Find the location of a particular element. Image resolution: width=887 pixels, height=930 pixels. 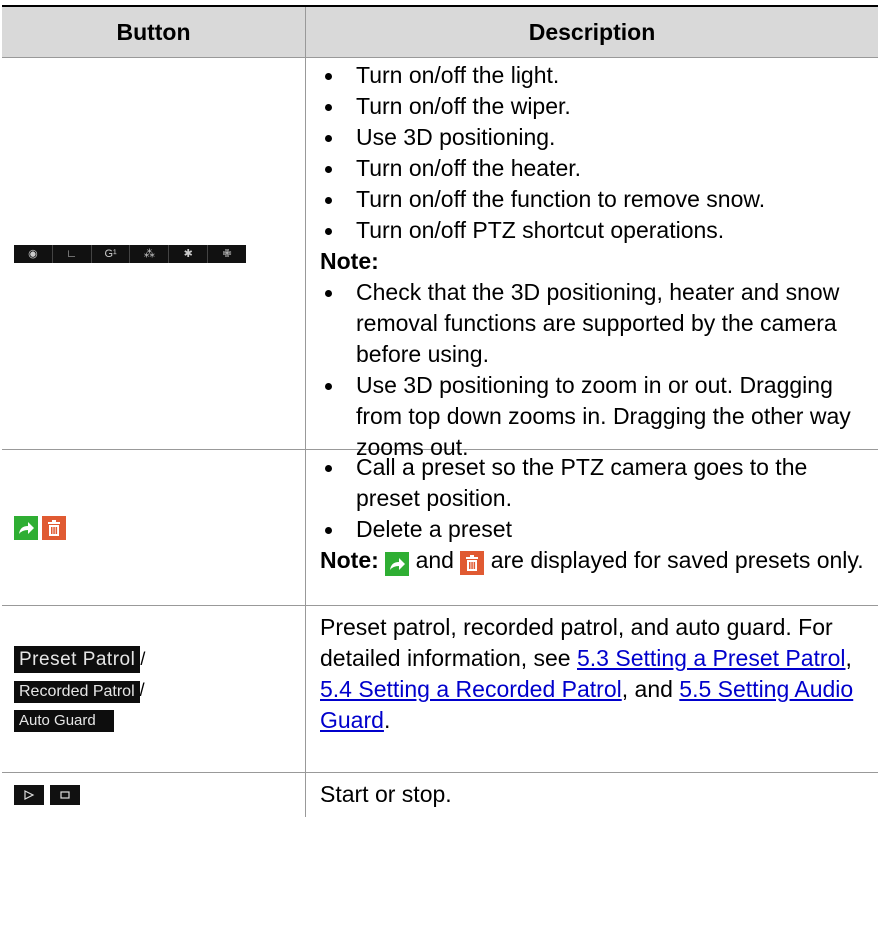

list-item: Turn on/off PTZ shortcut operations. is located at coordinates (594, 230).